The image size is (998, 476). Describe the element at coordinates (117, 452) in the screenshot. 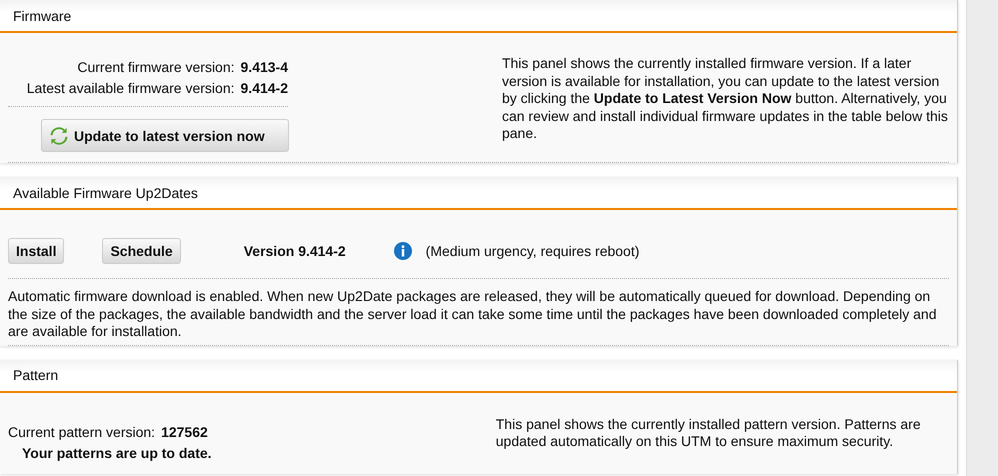

I see `status-text: Your patterns are up to date.` at that location.